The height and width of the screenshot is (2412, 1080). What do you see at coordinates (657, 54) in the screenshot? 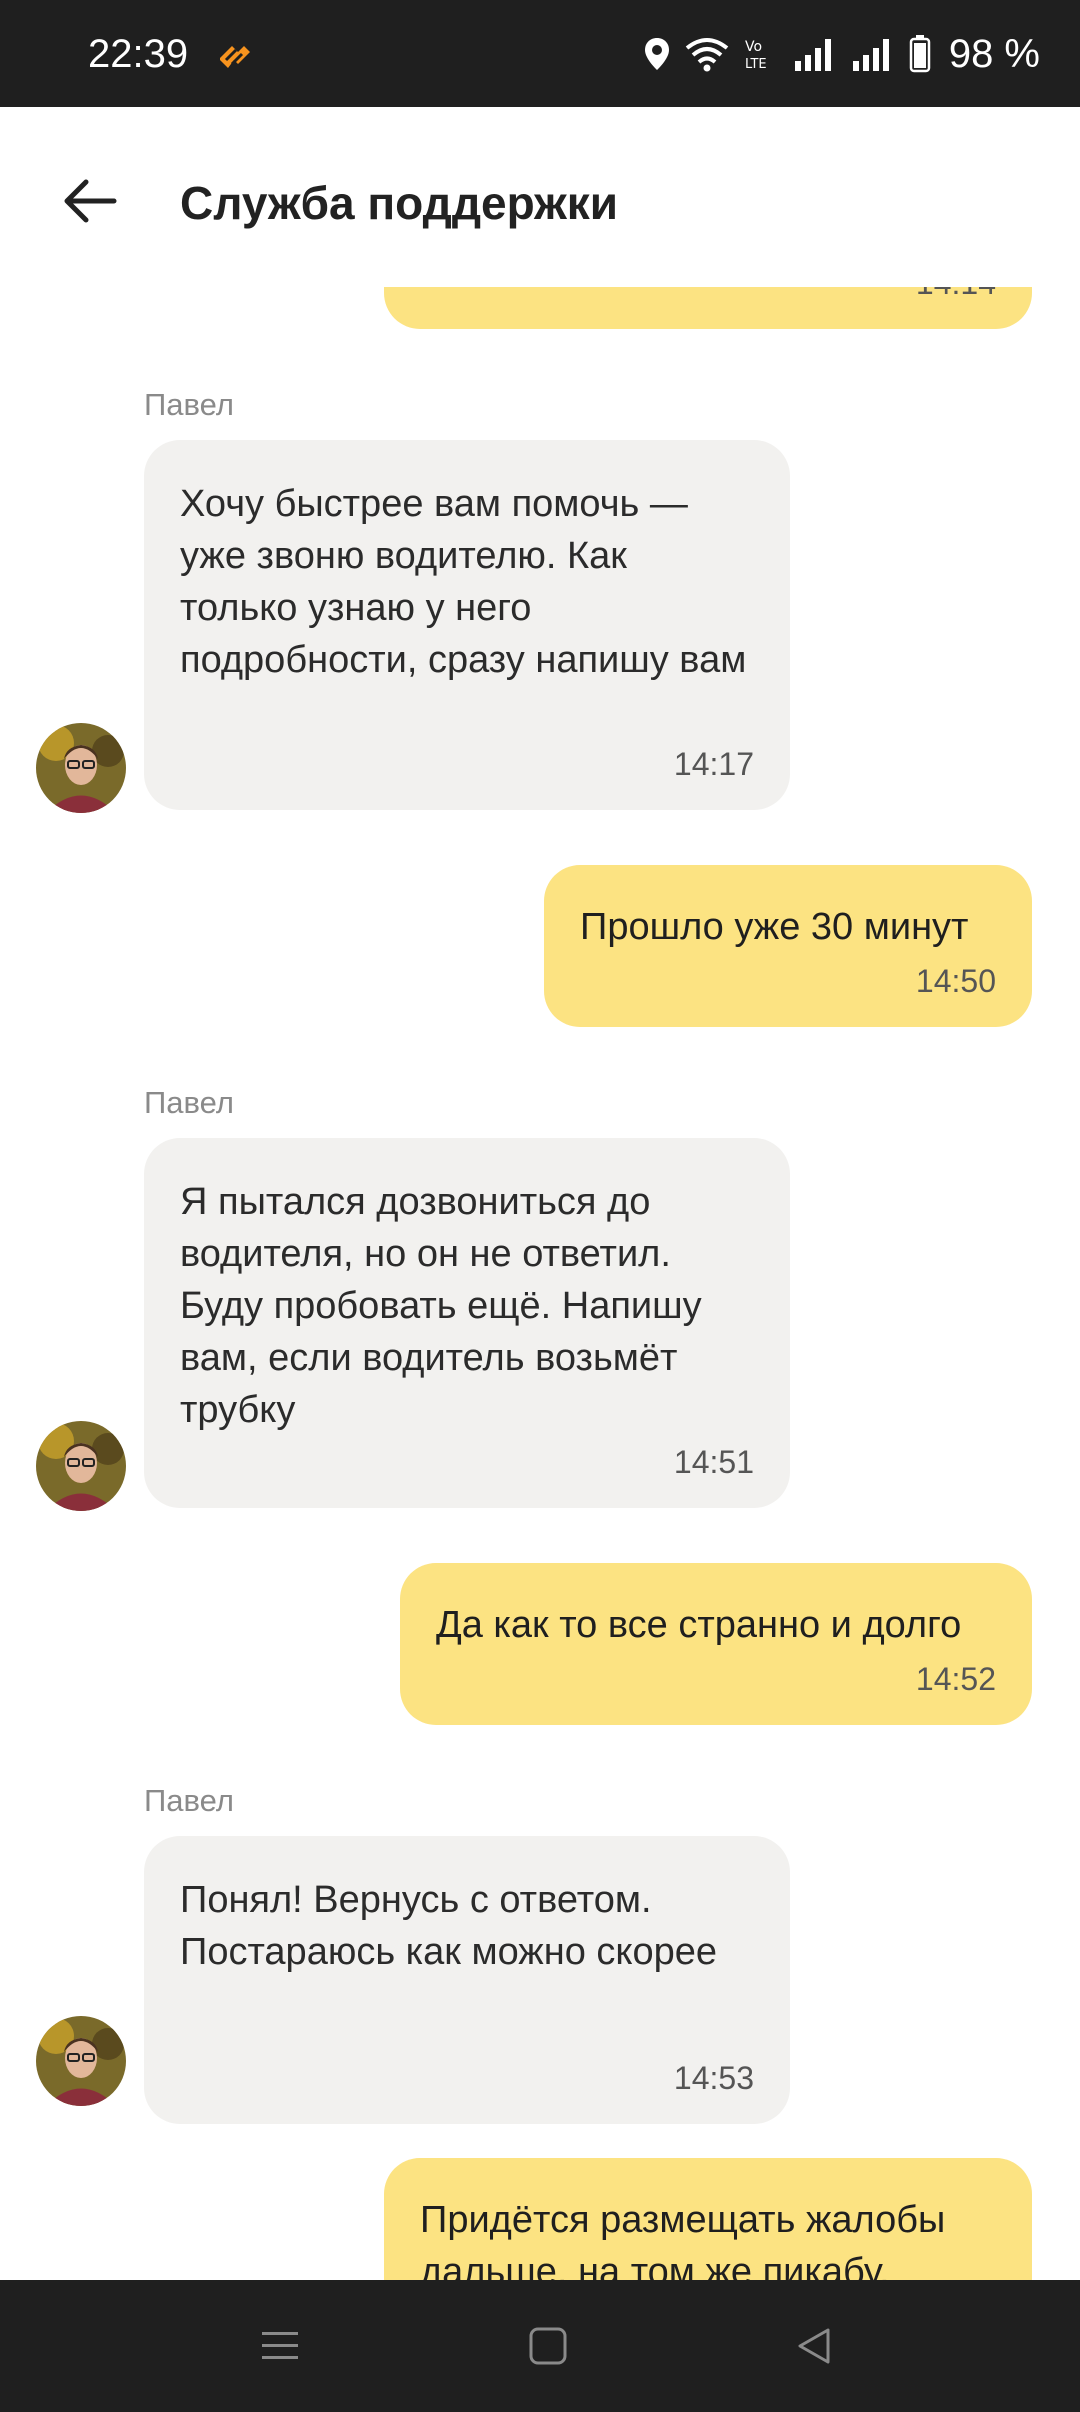
I see `location-icon` at bounding box center [657, 54].